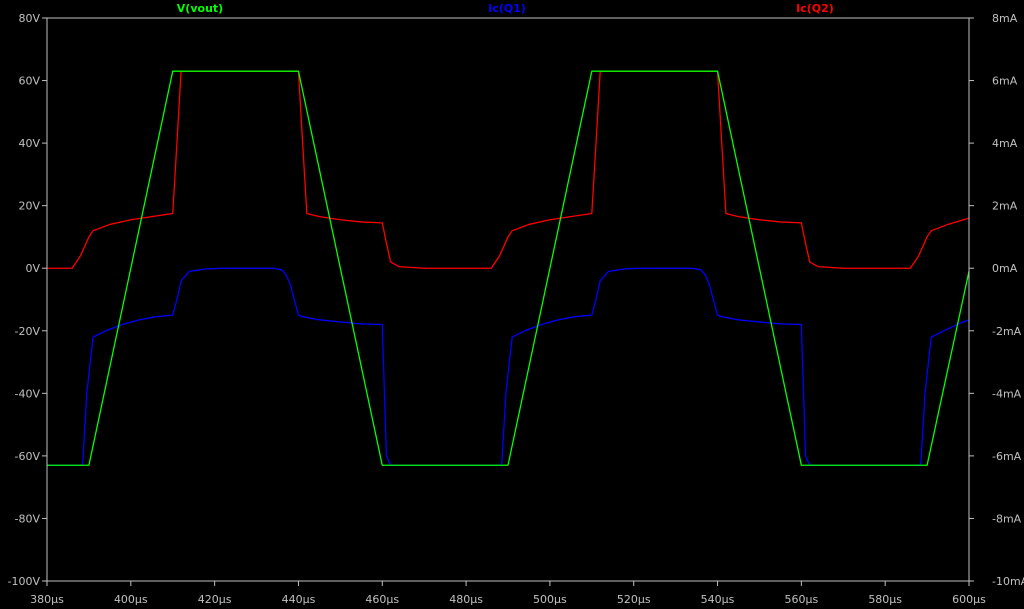  What do you see at coordinates (801, 599) in the screenshot?
I see `x-tick-label: 560µs` at bounding box center [801, 599].